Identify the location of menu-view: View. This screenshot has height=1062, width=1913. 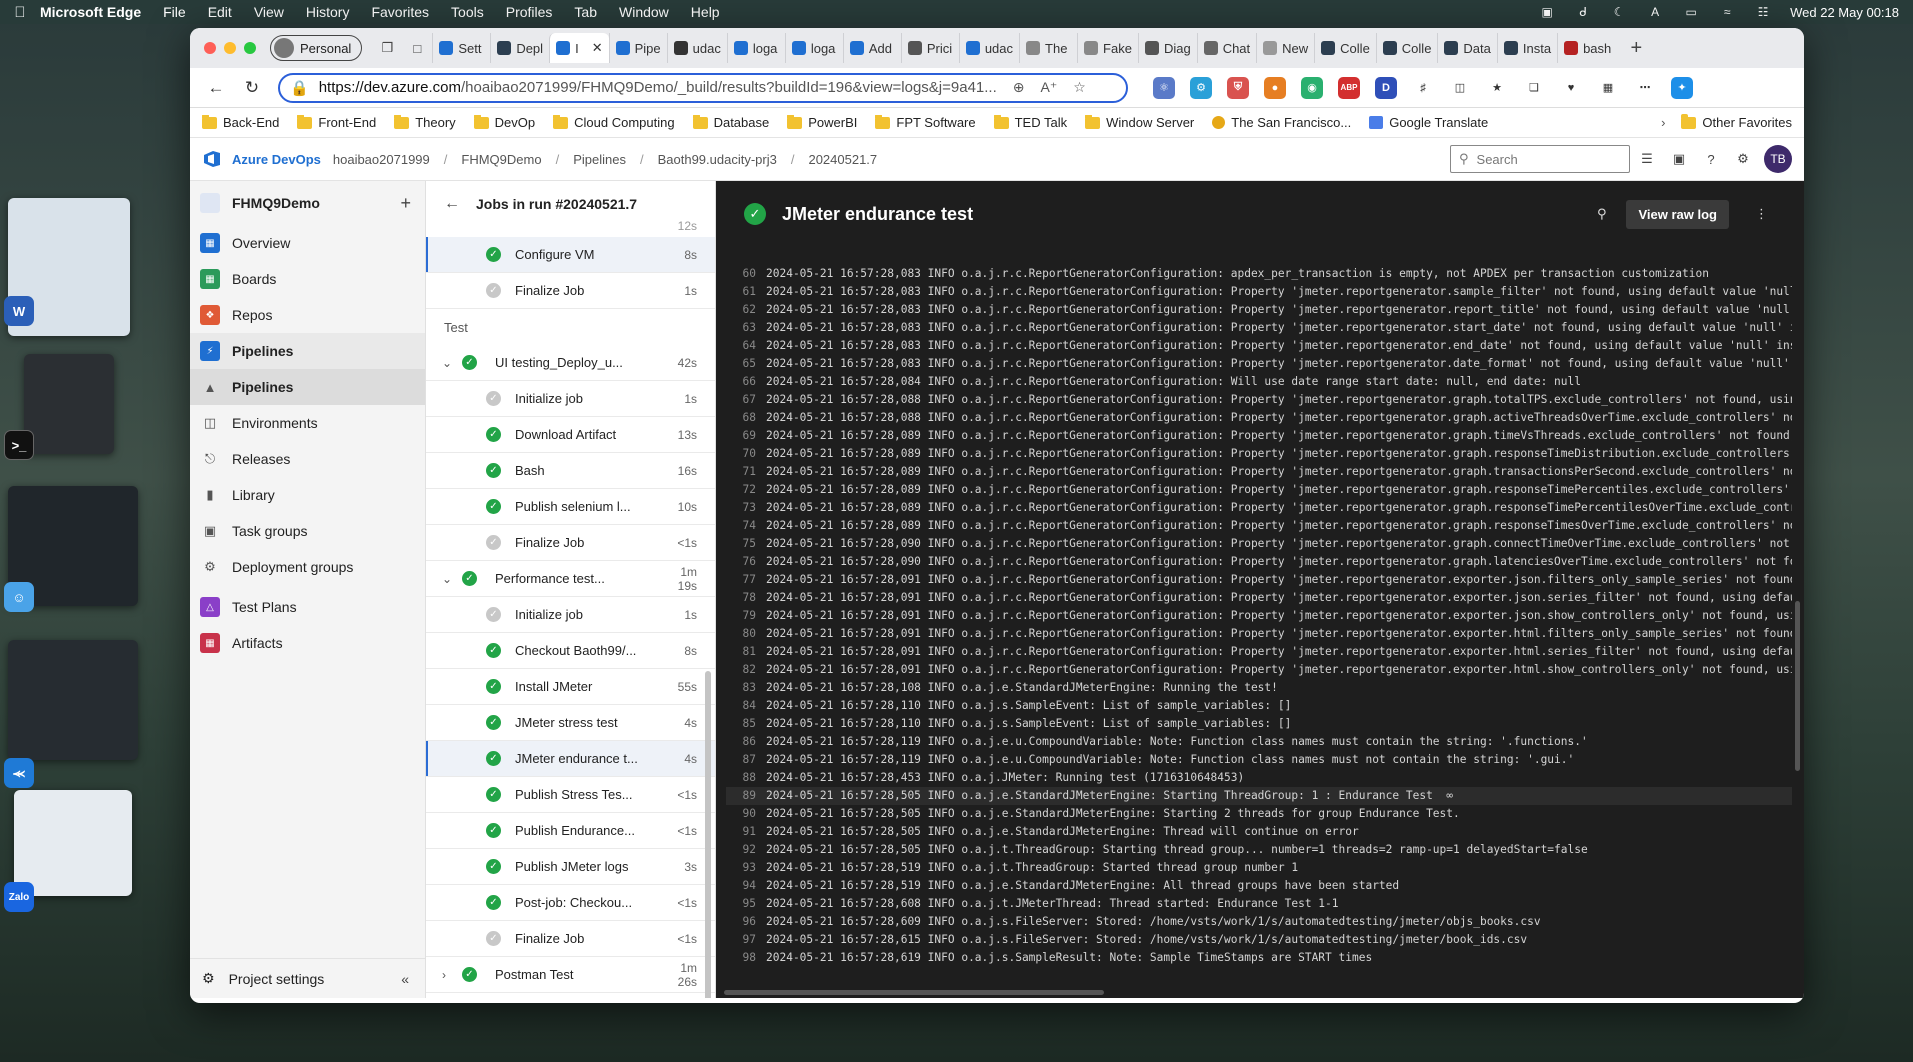
(269, 12).